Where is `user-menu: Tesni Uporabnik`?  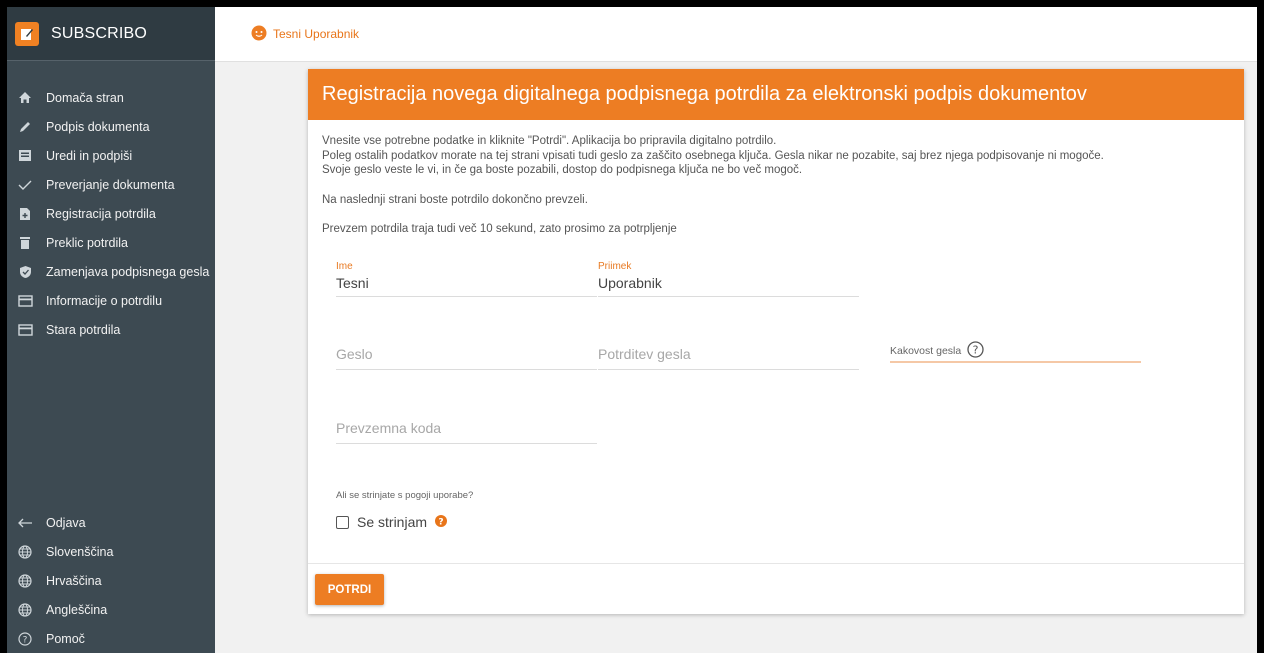 user-menu: Tesni Uporabnik is located at coordinates (305, 34).